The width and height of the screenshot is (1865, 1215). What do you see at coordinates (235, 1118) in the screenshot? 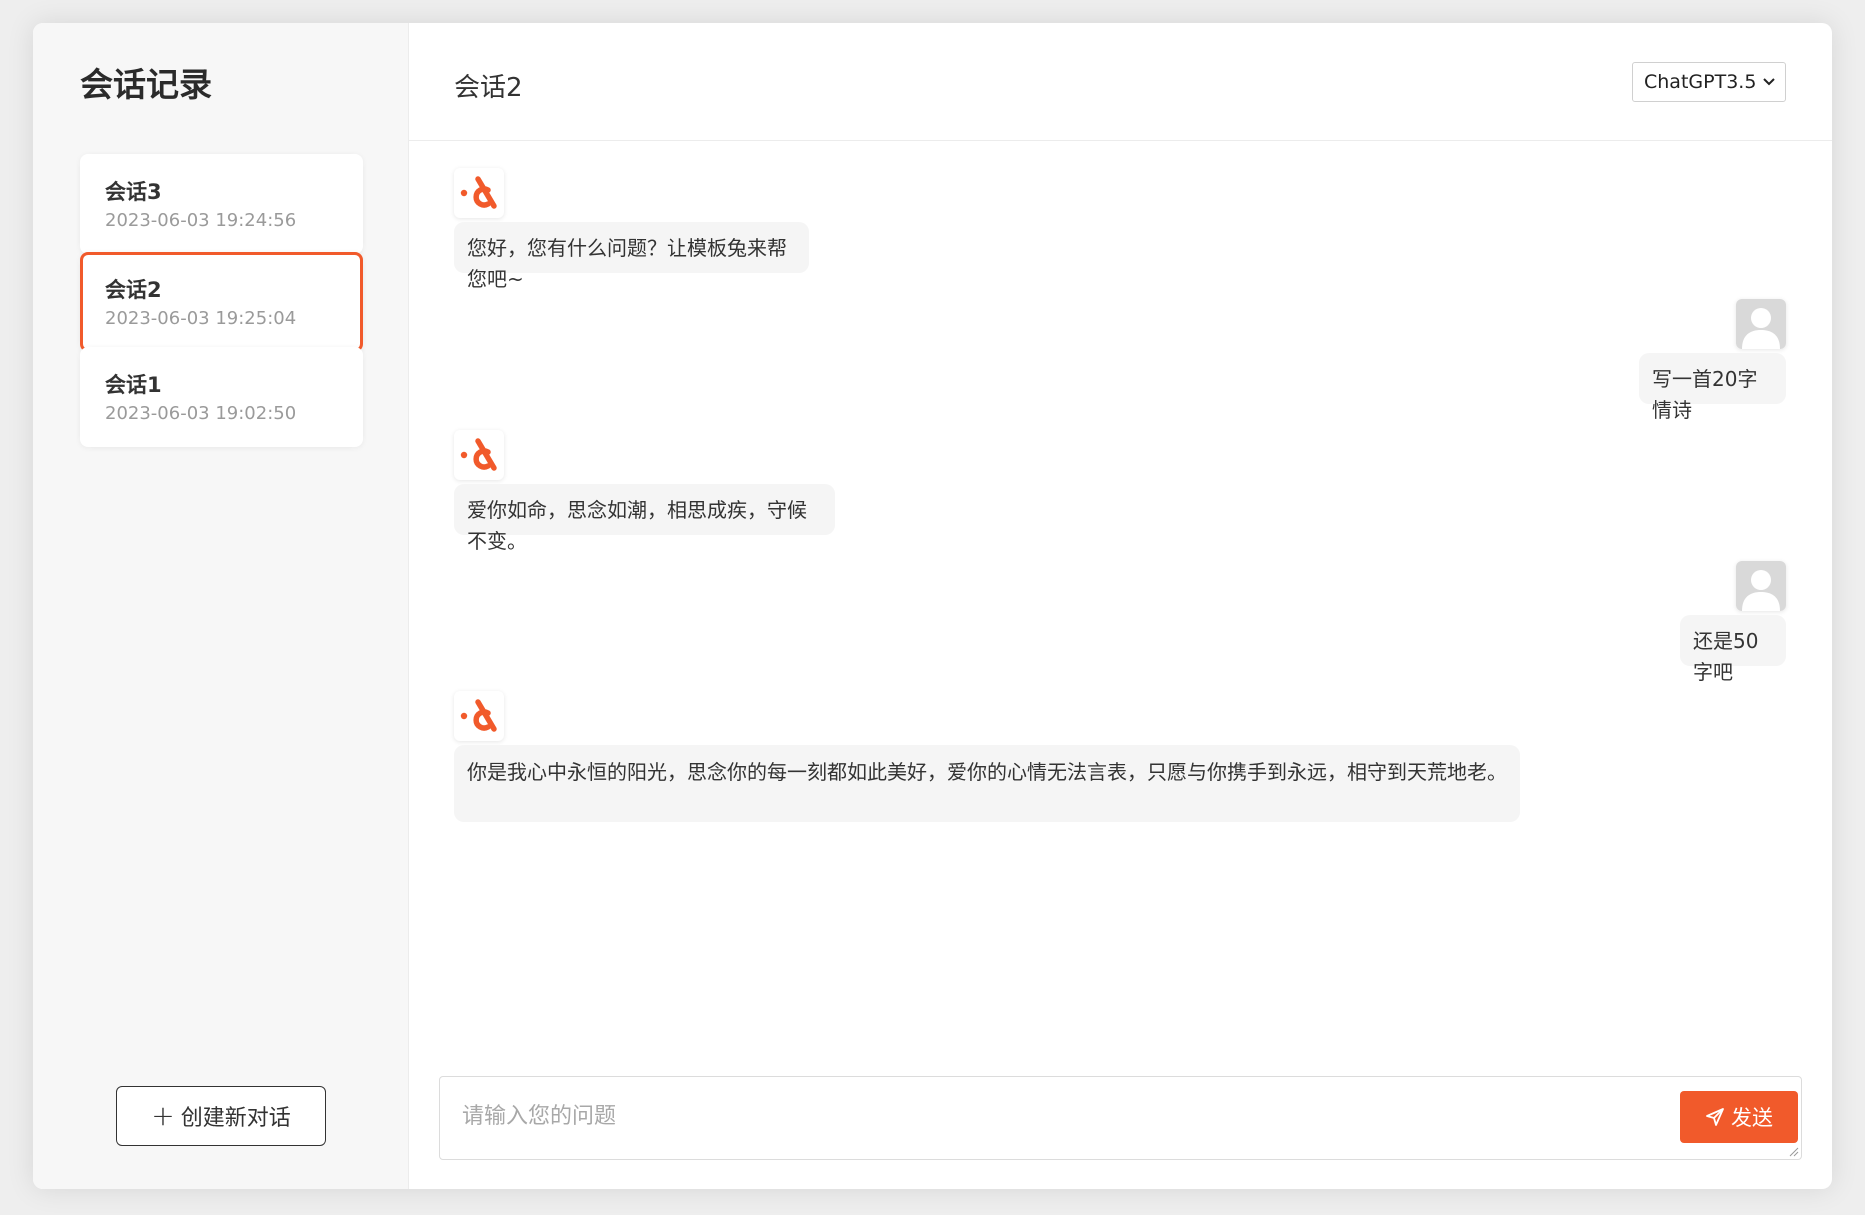
I see `new-chat-label: 创建新对话` at bounding box center [235, 1118].